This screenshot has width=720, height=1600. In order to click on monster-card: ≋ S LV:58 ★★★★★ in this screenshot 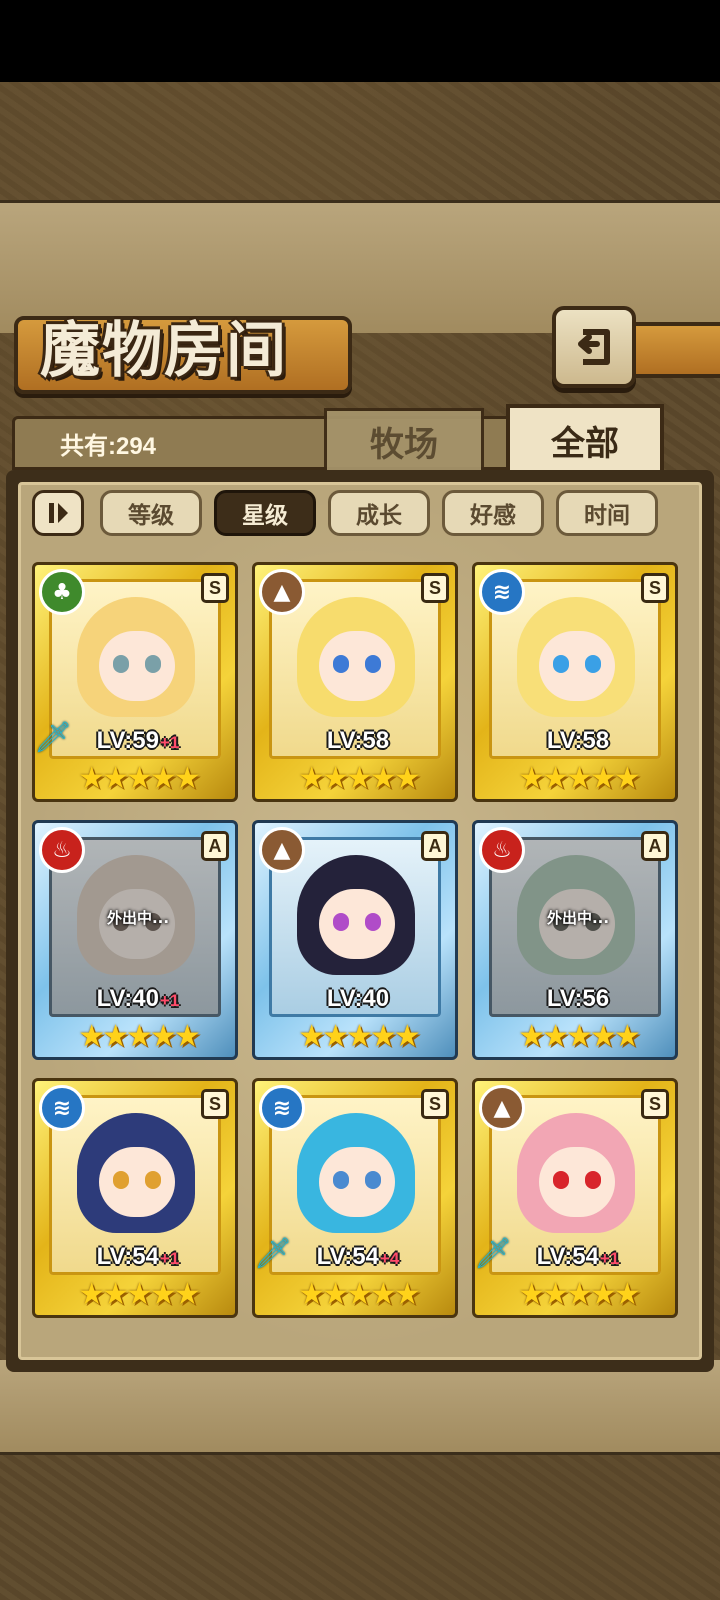, I will do `click(575, 682)`.